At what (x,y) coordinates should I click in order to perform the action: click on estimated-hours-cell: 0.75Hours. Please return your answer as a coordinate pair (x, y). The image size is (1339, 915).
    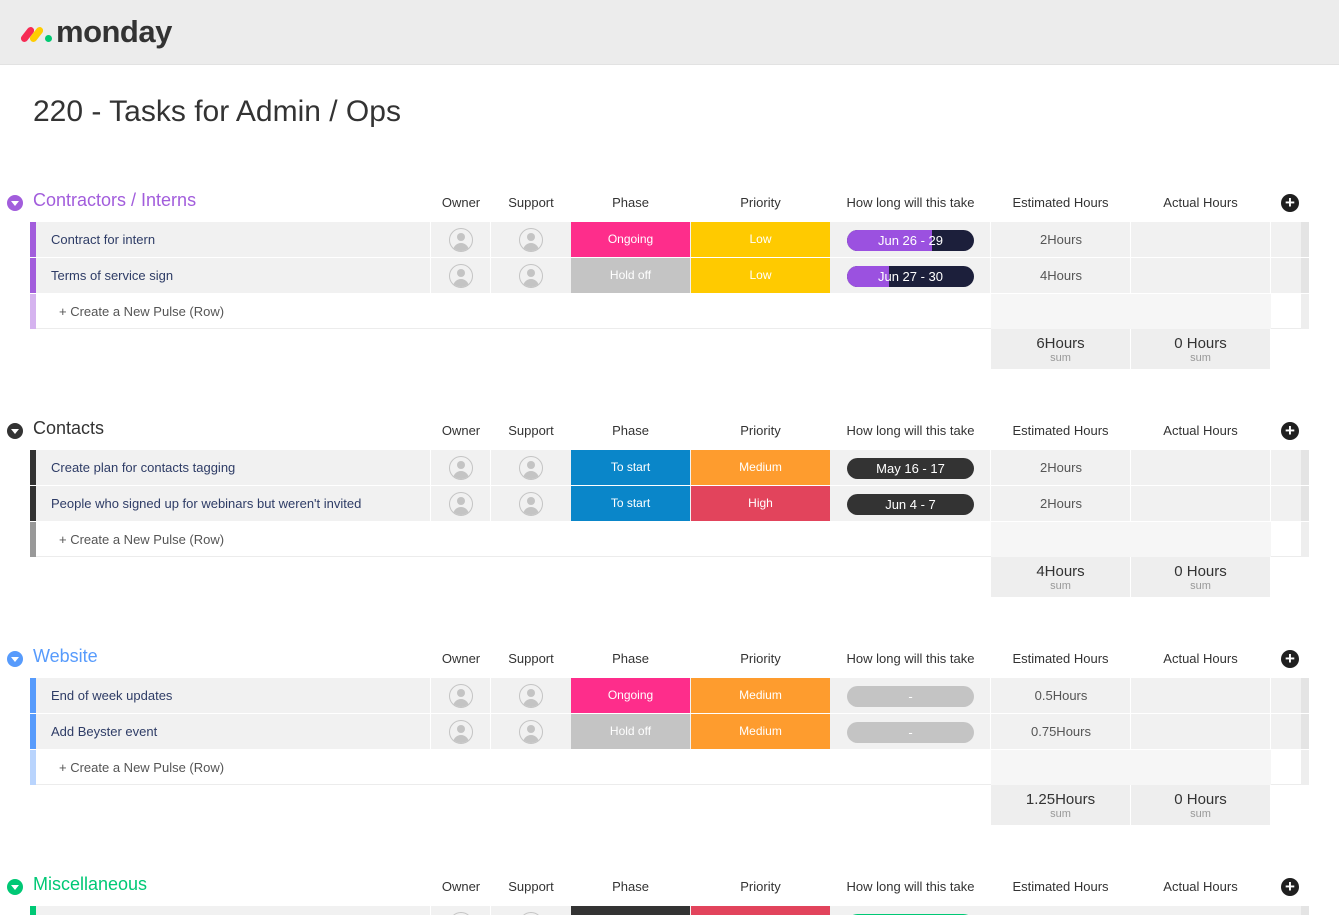
    Looking at the image, I should click on (1060, 731).